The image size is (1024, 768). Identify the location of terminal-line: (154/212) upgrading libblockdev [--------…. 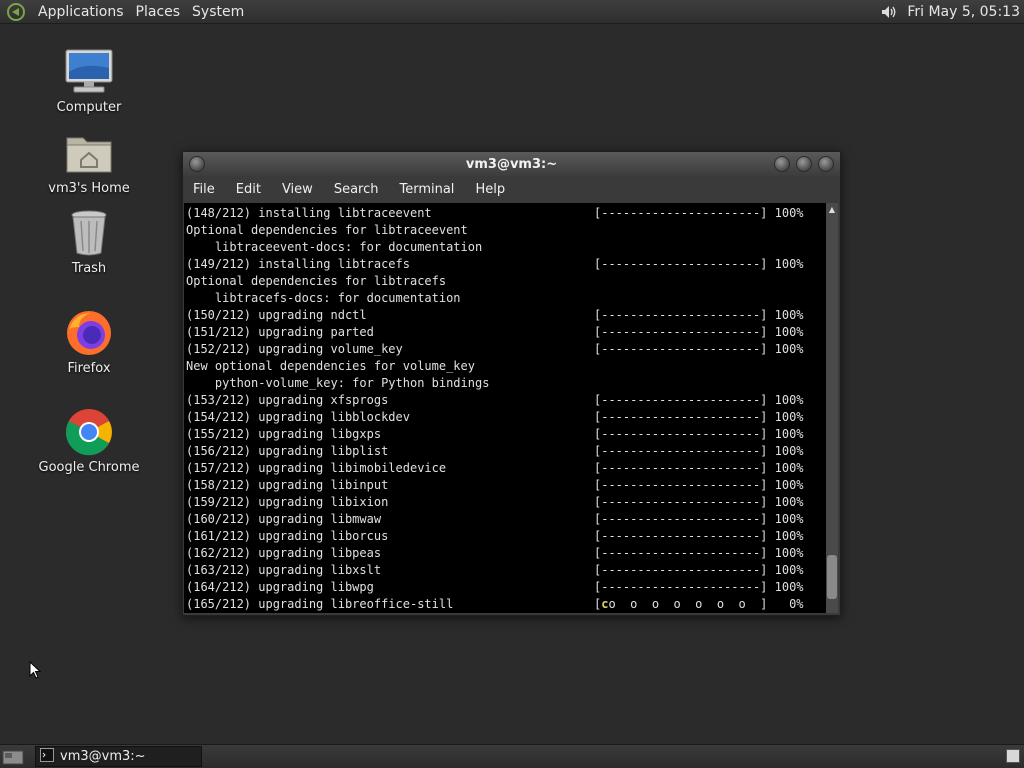
(495, 417).